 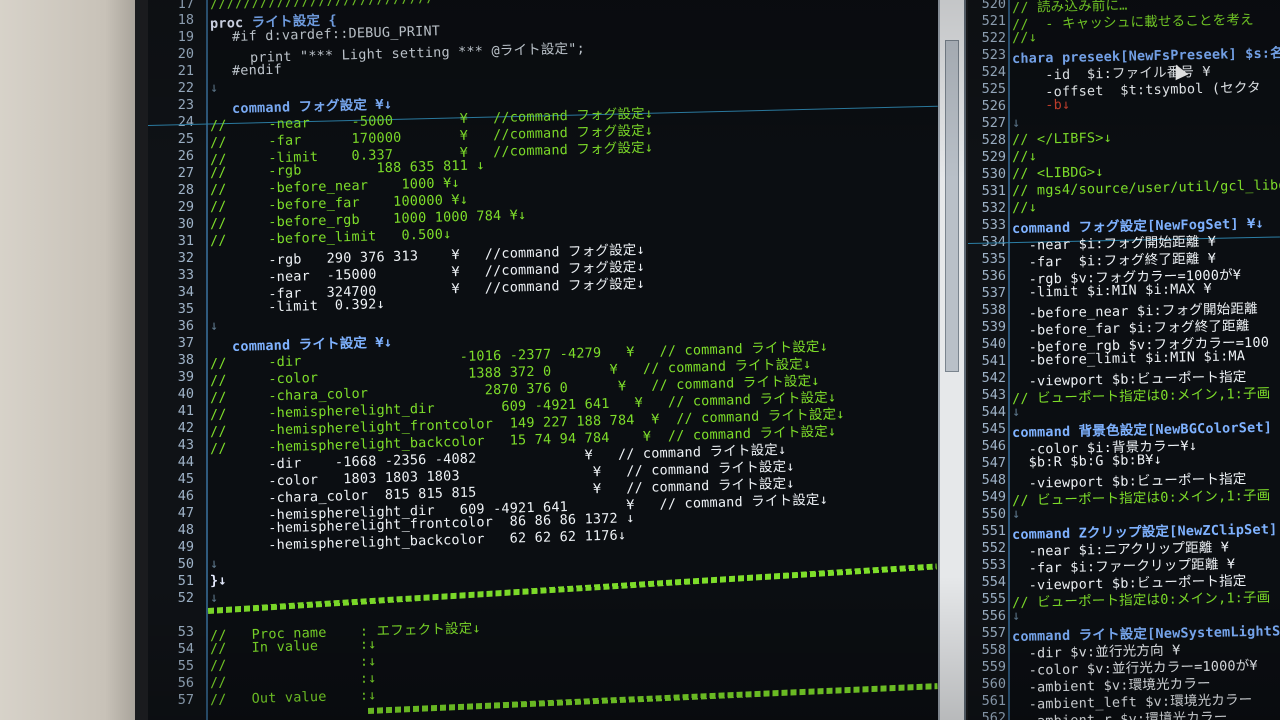 What do you see at coordinates (185, 37) in the screenshot?
I see `line-number: 19` at bounding box center [185, 37].